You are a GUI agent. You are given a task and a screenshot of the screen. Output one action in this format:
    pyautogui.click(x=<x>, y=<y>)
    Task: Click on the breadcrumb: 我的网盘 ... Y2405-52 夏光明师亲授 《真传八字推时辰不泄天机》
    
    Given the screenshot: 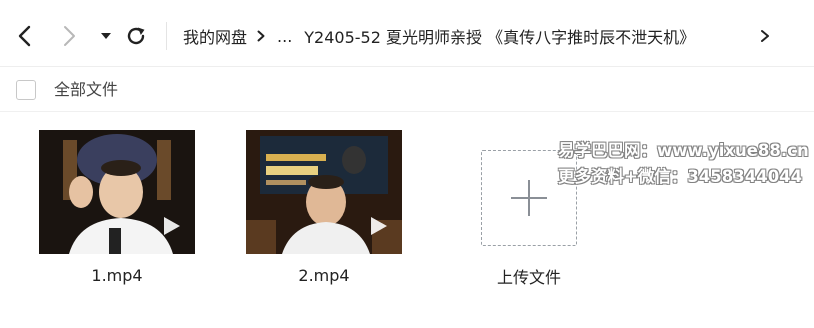 What is the action you would take?
    pyautogui.click(x=439, y=36)
    